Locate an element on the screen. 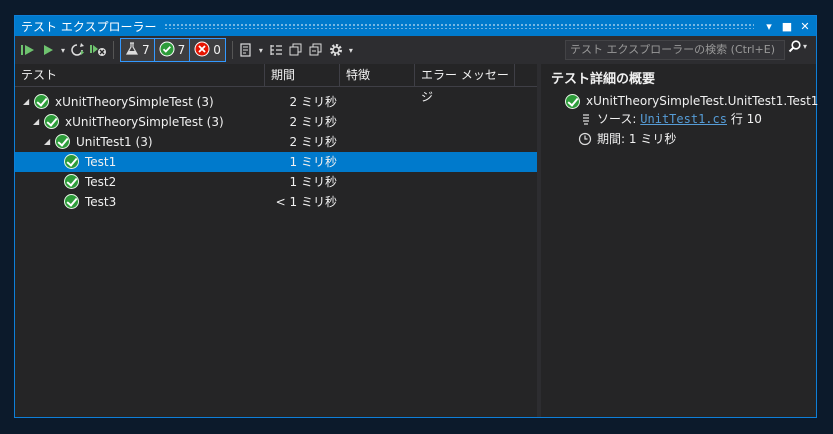 This screenshot has width=833, height=434. detail-duration: 期間: 1 ミリ秒 is located at coordinates (636, 139).